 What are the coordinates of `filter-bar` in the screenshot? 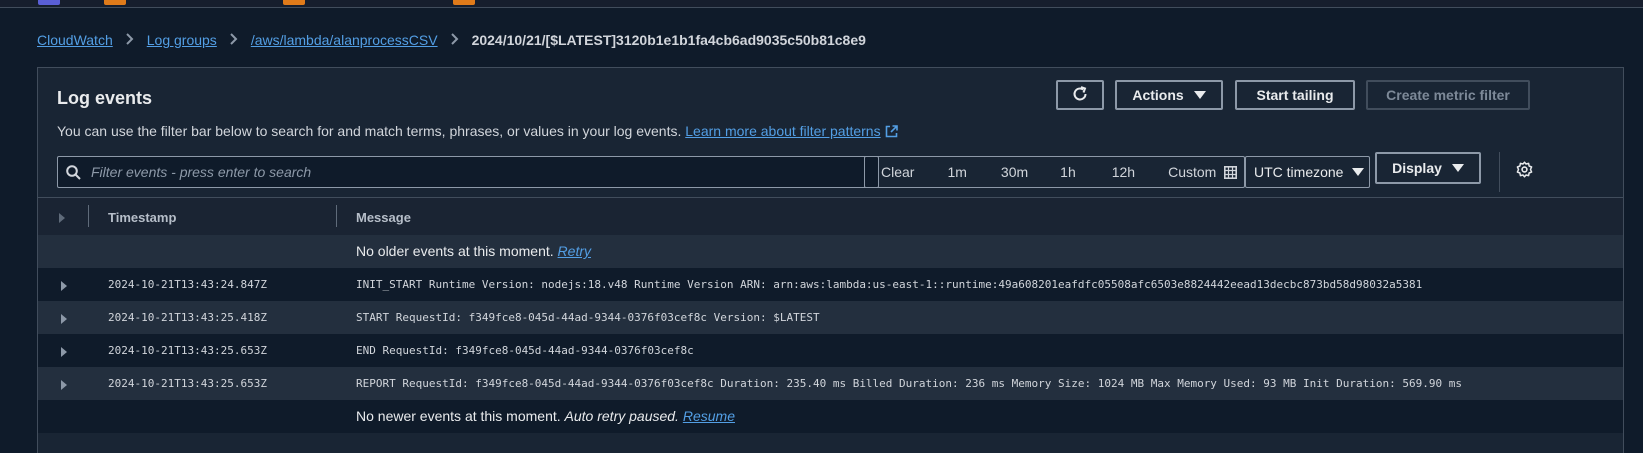 It's located at (468, 172).